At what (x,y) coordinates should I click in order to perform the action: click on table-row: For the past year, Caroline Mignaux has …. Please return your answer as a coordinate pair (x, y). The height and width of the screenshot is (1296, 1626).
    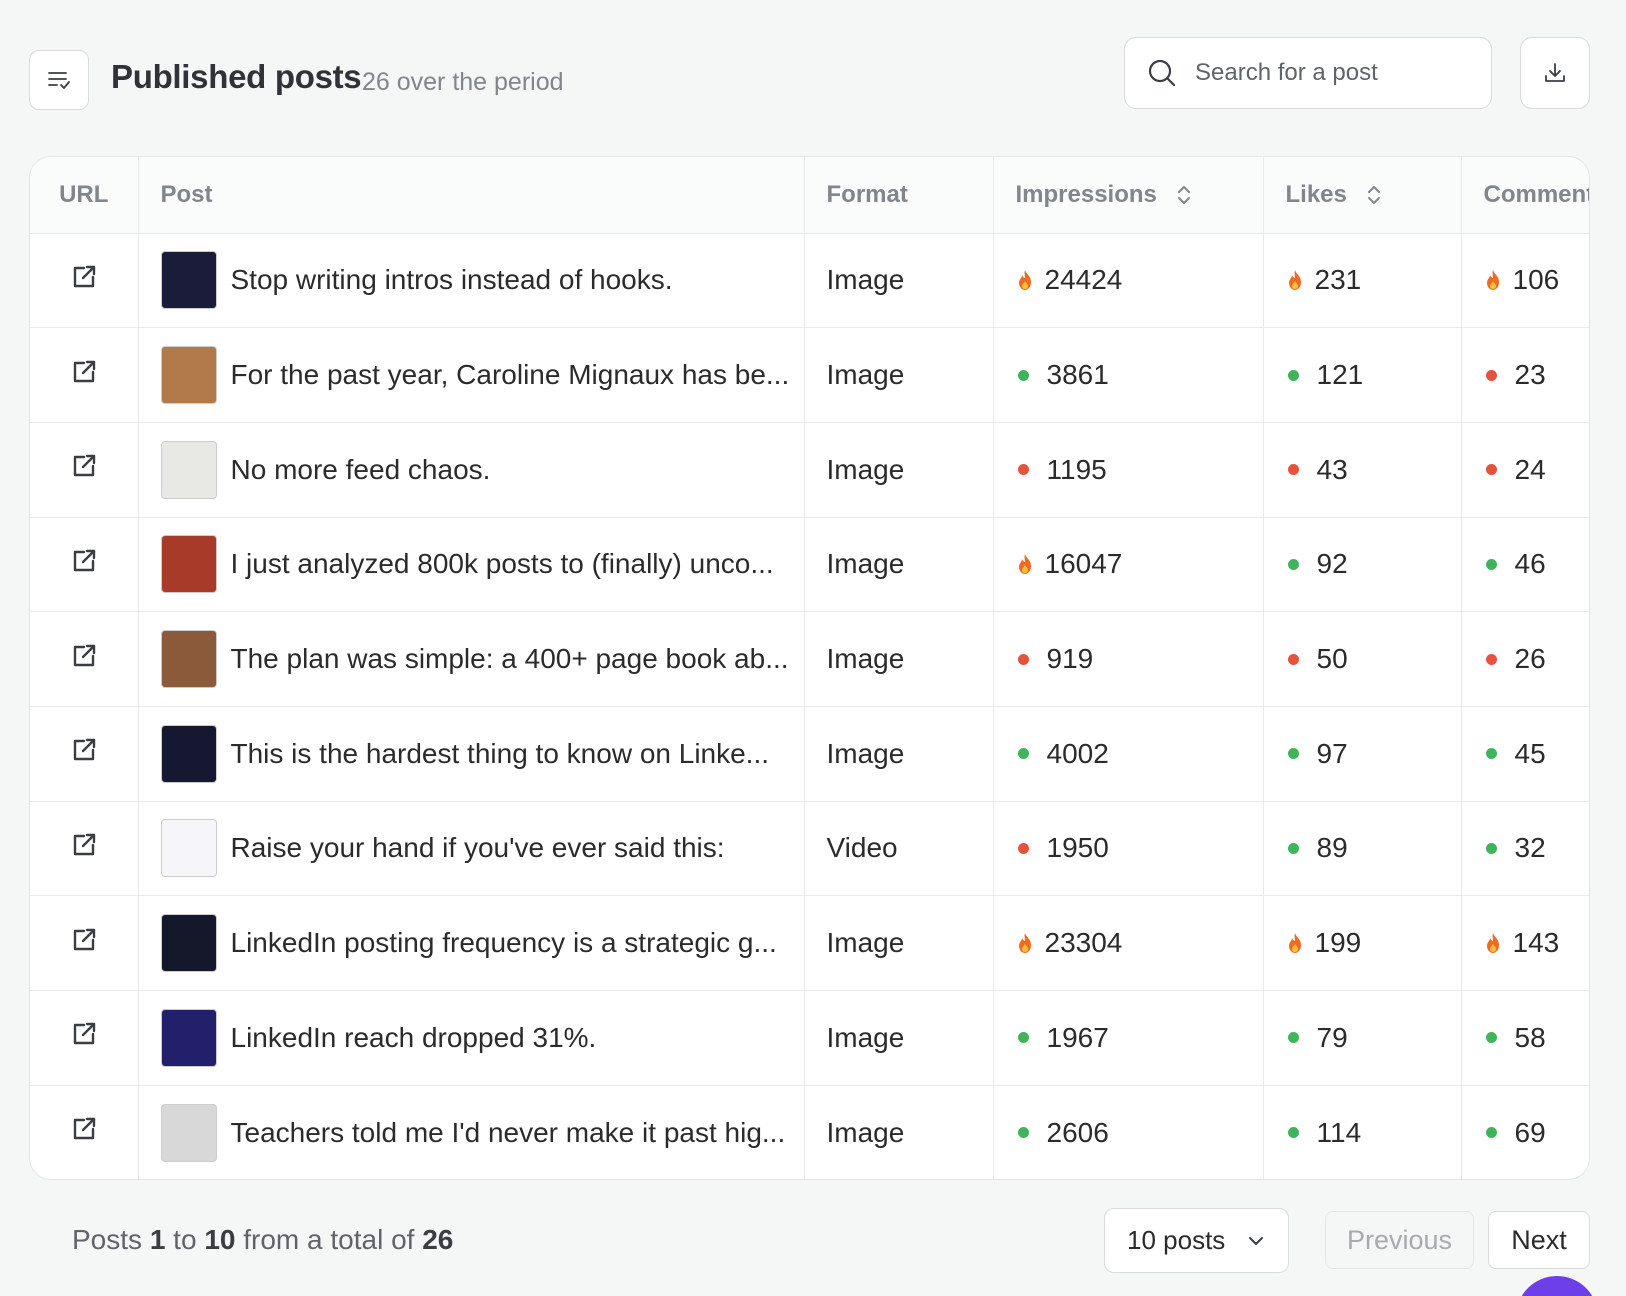
    Looking at the image, I should click on (809, 375).